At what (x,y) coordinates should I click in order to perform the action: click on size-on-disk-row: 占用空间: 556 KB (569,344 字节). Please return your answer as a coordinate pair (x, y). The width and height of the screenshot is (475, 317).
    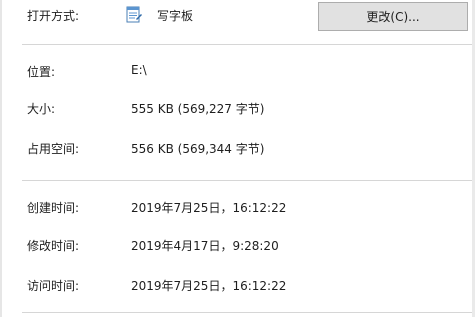
    Looking at the image, I should click on (237, 148).